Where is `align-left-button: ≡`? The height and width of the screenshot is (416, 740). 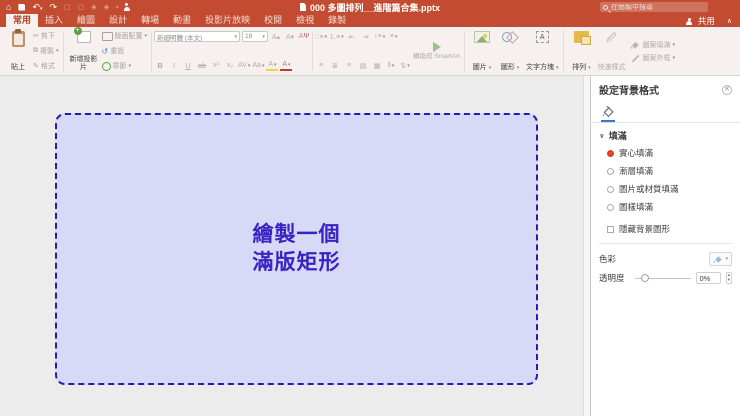
align-left-button: ≡ is located at coordinates (321, 65).